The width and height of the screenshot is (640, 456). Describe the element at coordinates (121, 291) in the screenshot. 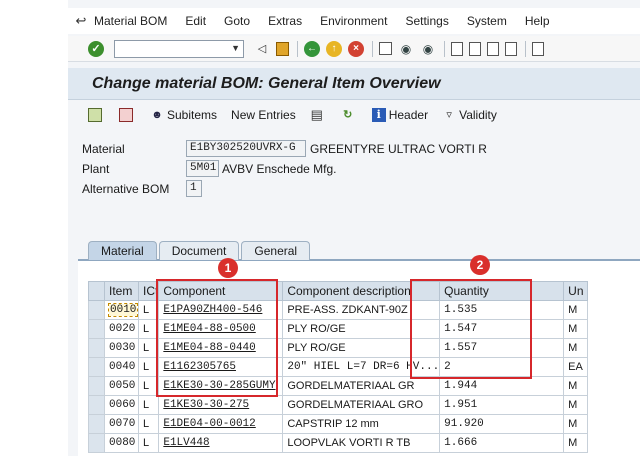

I see `column-header-item: Item` at that location.